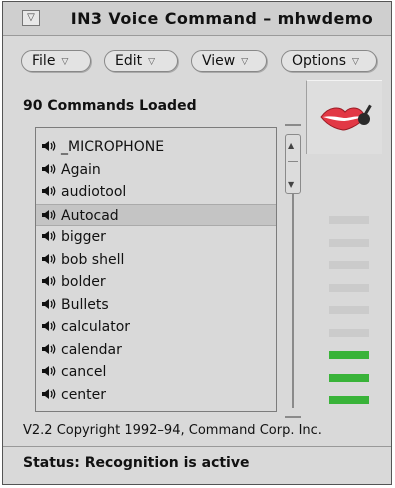 The width and height of the screenshot is (395, 488). I want to click on menu-bar: File ▽ Edit ▽ View ▽ Options ▽, so click(197, 60).